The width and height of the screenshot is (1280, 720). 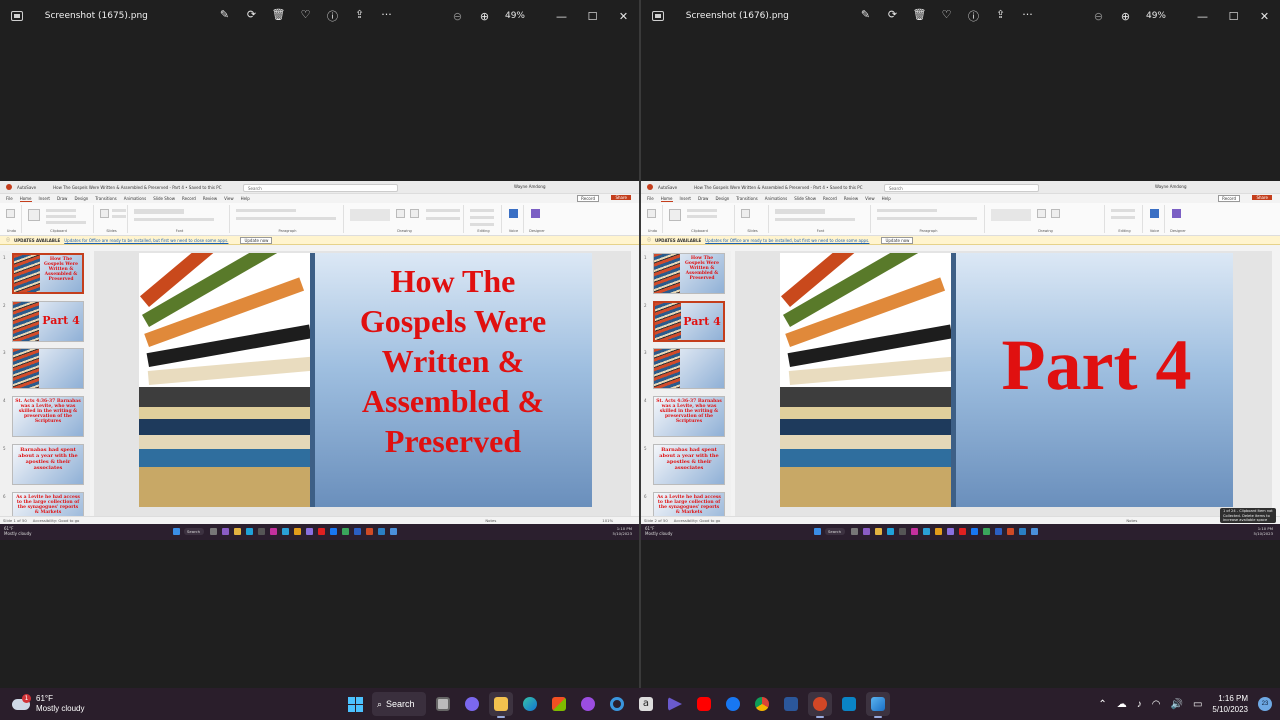 I want to click on slide-title-line: How The, so click(x=453, y=281).